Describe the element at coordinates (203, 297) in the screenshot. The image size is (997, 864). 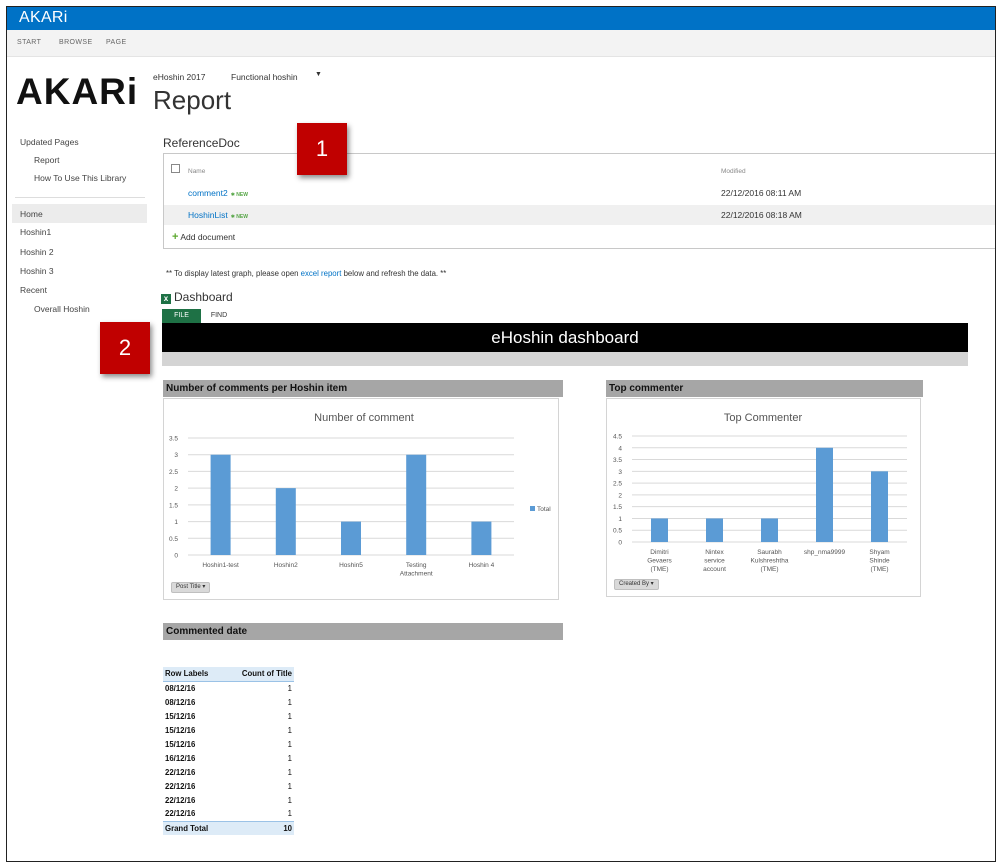
I see `dashboard-title-text: Dashboard` at that location.